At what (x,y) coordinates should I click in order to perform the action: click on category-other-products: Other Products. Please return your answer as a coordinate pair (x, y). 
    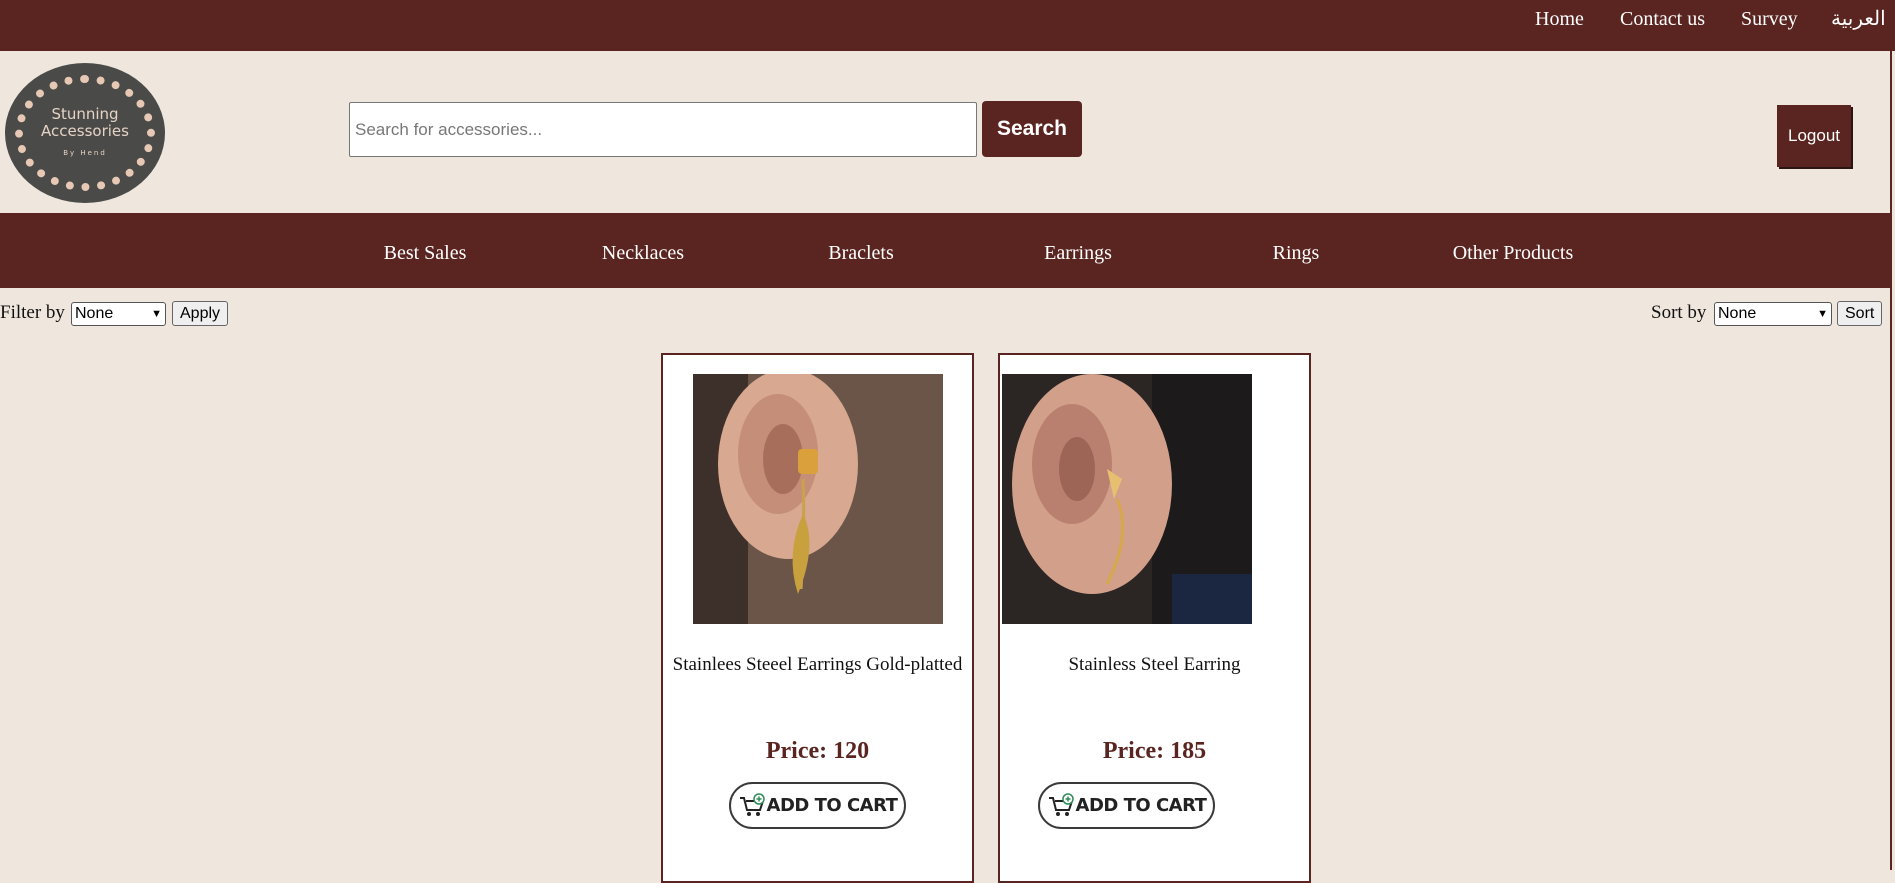
    Looking at the image, I should click on (1513, 253).